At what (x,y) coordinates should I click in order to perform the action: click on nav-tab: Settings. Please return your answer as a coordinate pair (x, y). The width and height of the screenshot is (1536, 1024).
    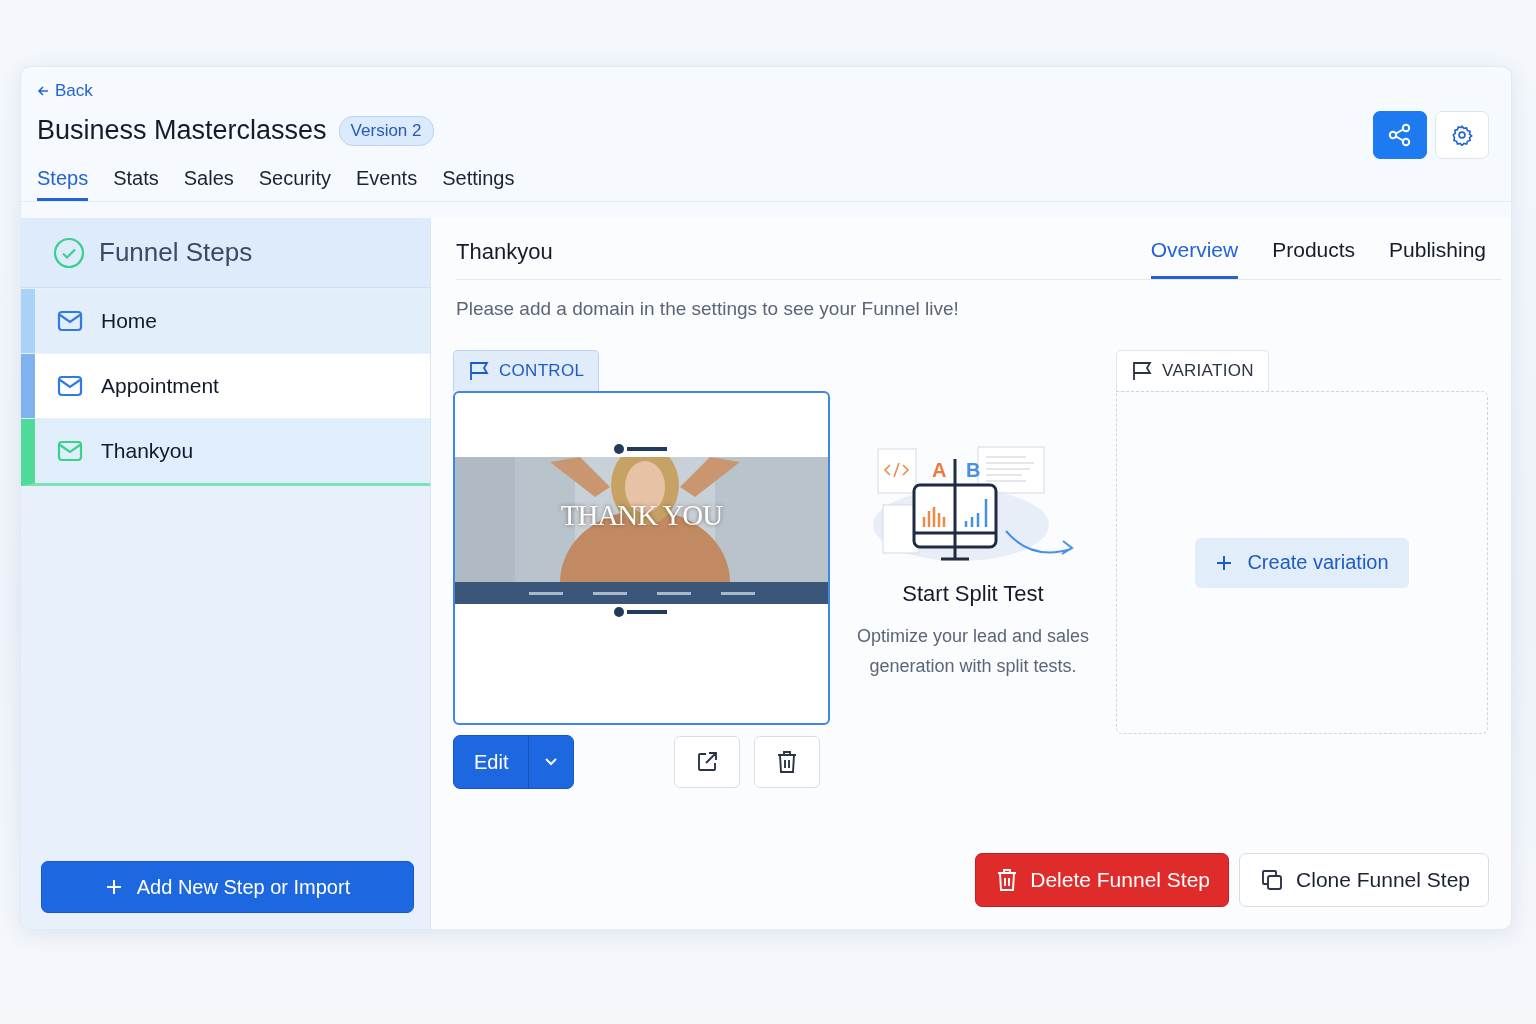
    Looking at the image, I should click on (478, 181).